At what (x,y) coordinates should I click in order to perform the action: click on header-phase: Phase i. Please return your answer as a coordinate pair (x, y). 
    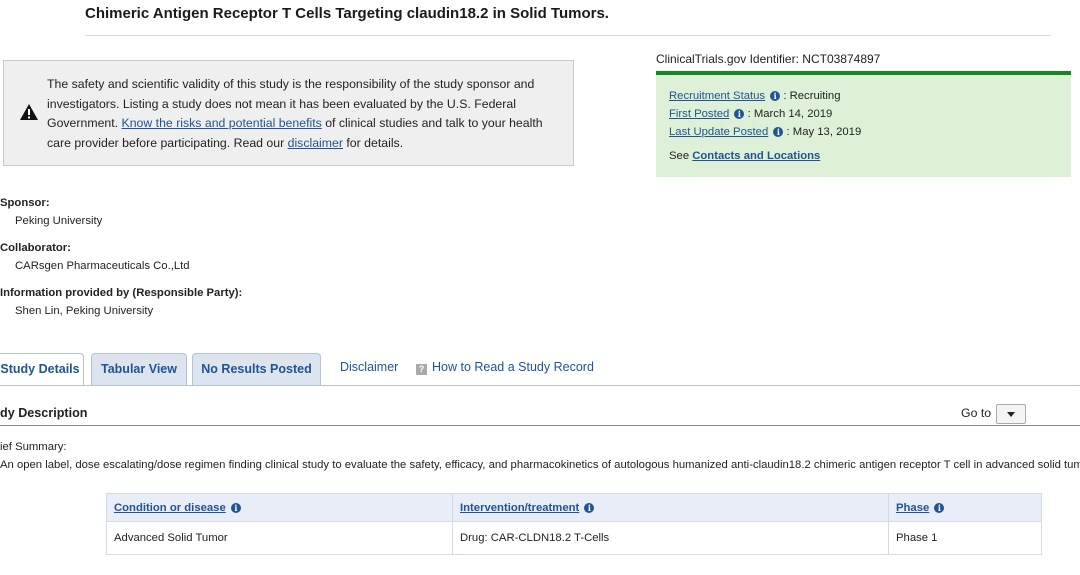
    Looking at the image, I should click on (965, 507).